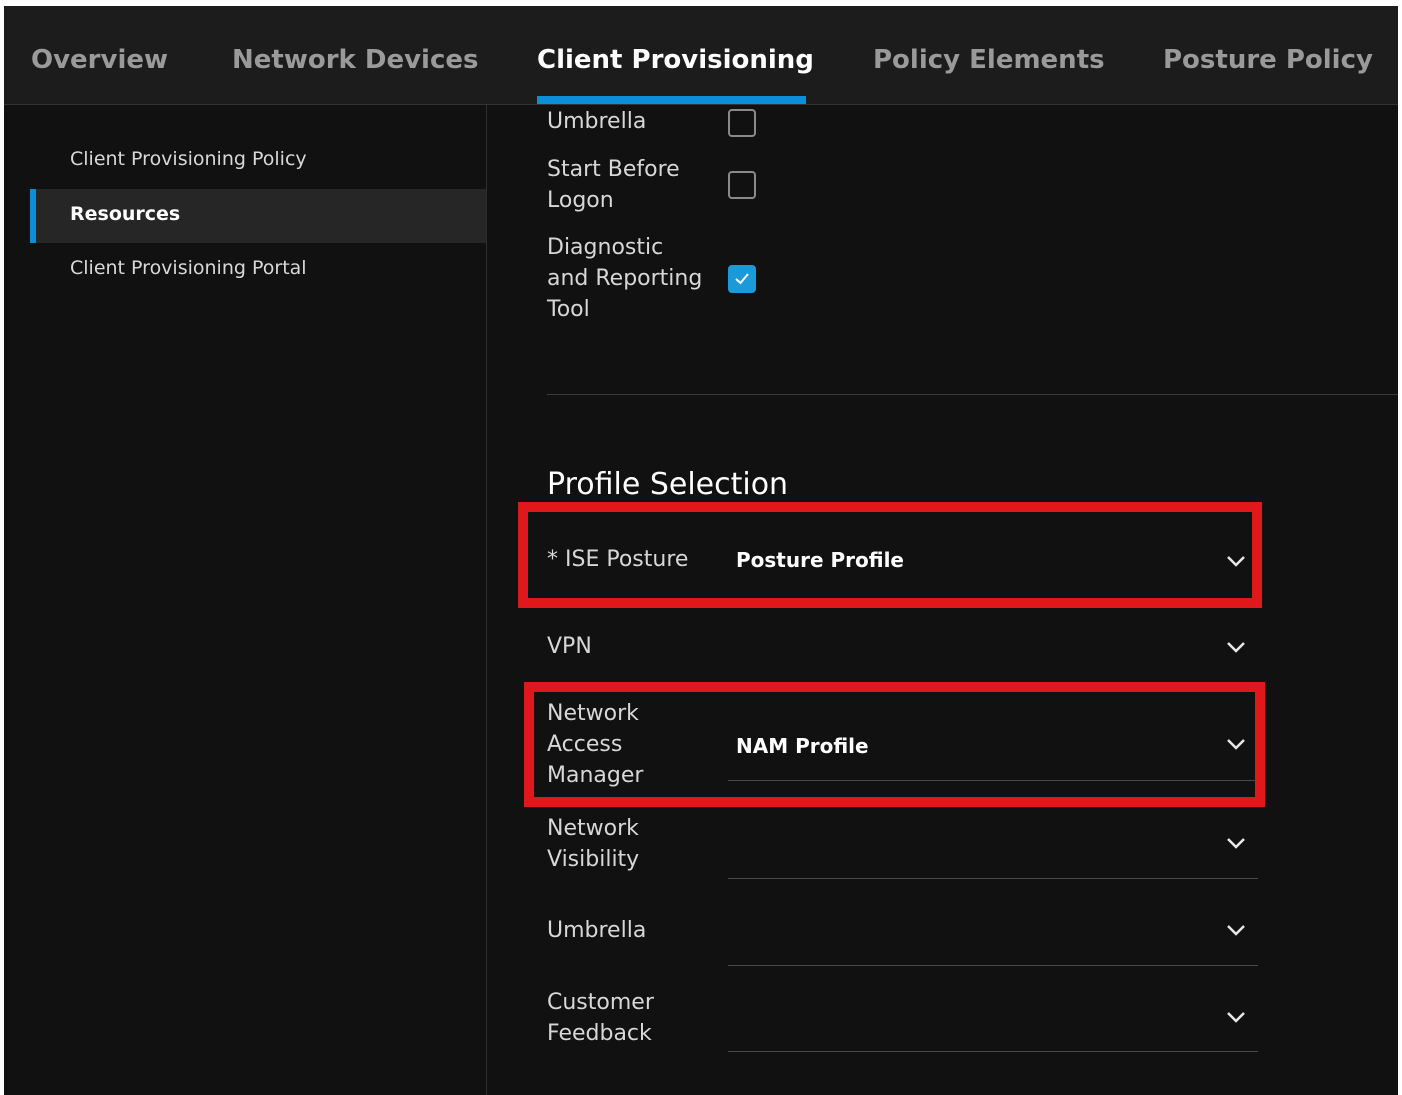 Image resolution: width=1402 pixels, height=1095 pixels. What do you see at coordinates (993, 1051) in the screenshot?
I see `customer-feedback-select-underline` at bounding box center [993, 1051].